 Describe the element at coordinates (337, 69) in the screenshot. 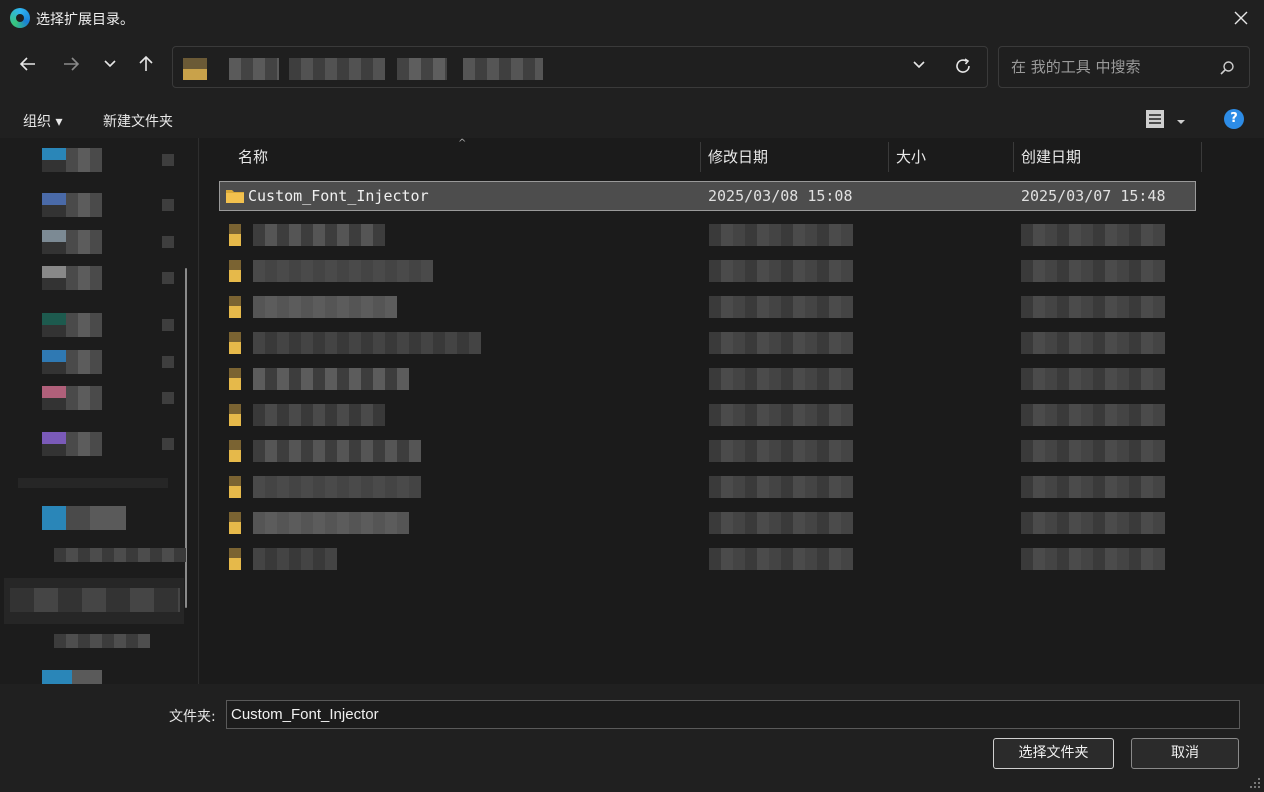

I see `blurred-path-segment` at that location.